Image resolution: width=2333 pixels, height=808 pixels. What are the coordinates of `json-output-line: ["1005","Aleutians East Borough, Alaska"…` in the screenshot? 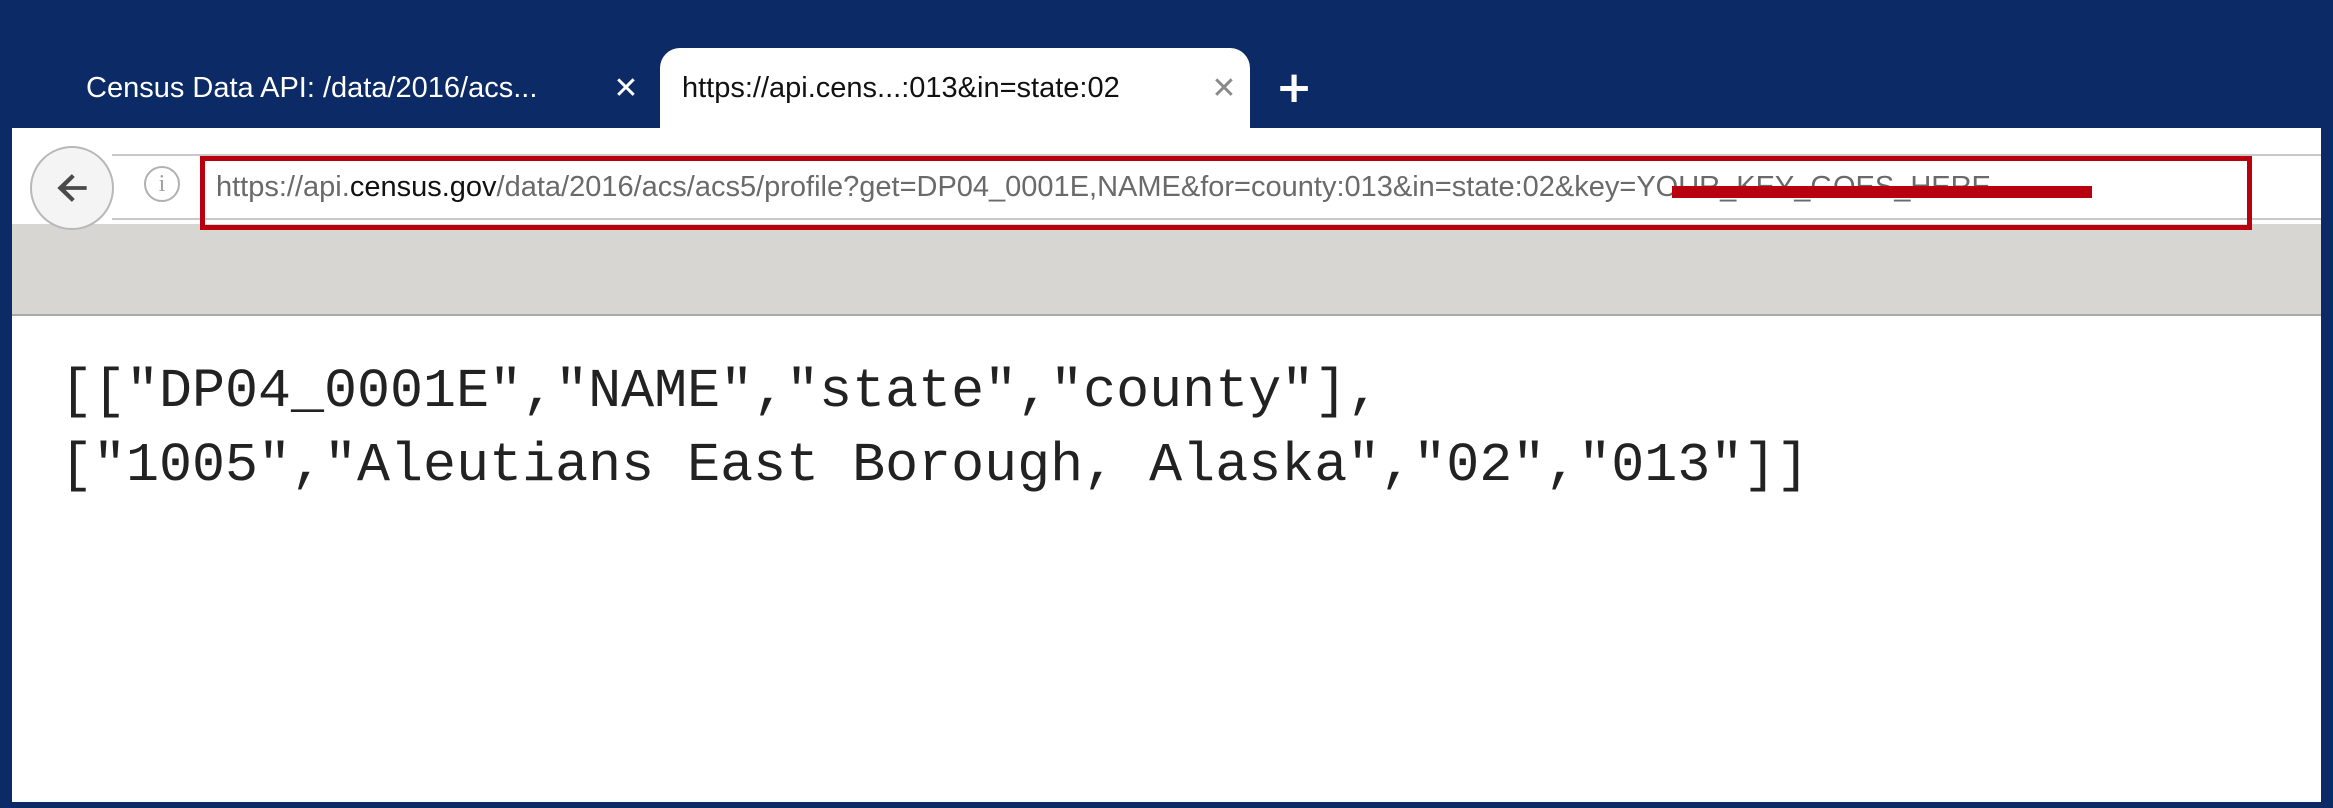 It's located at (935, 465).